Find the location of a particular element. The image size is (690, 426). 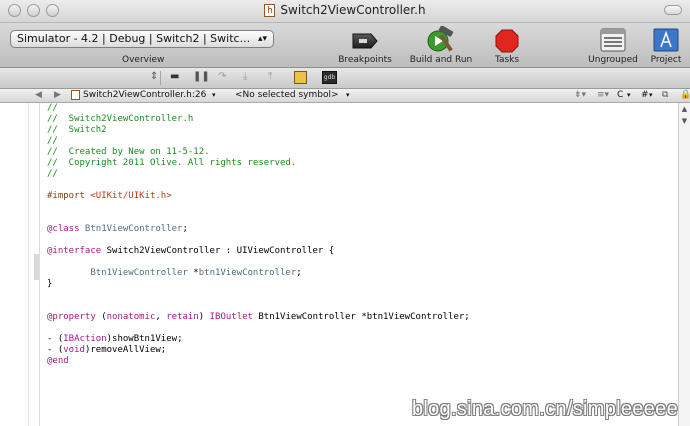

file-type-icon is located at coordinates (75, 95).